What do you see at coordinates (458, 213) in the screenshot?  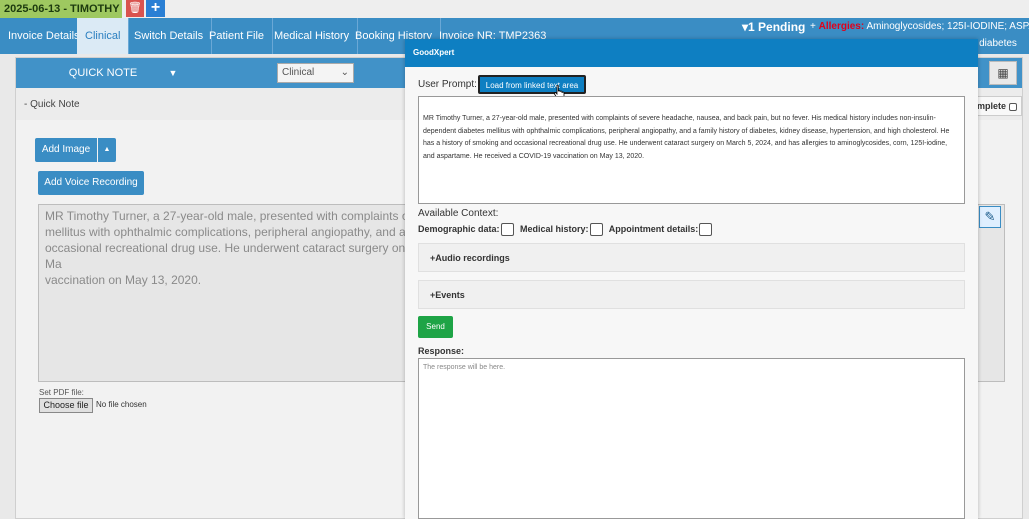 I see `available-context-label: Available Context:` at bounding box center [458, 213].